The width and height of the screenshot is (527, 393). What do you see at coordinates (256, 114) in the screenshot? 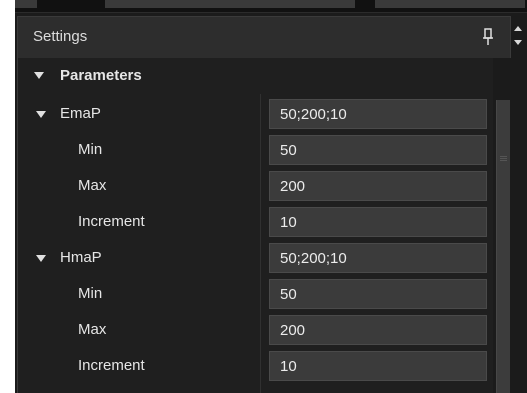
I see `group-row: EmaP 50;200;10` at bounding box center [256, 114].